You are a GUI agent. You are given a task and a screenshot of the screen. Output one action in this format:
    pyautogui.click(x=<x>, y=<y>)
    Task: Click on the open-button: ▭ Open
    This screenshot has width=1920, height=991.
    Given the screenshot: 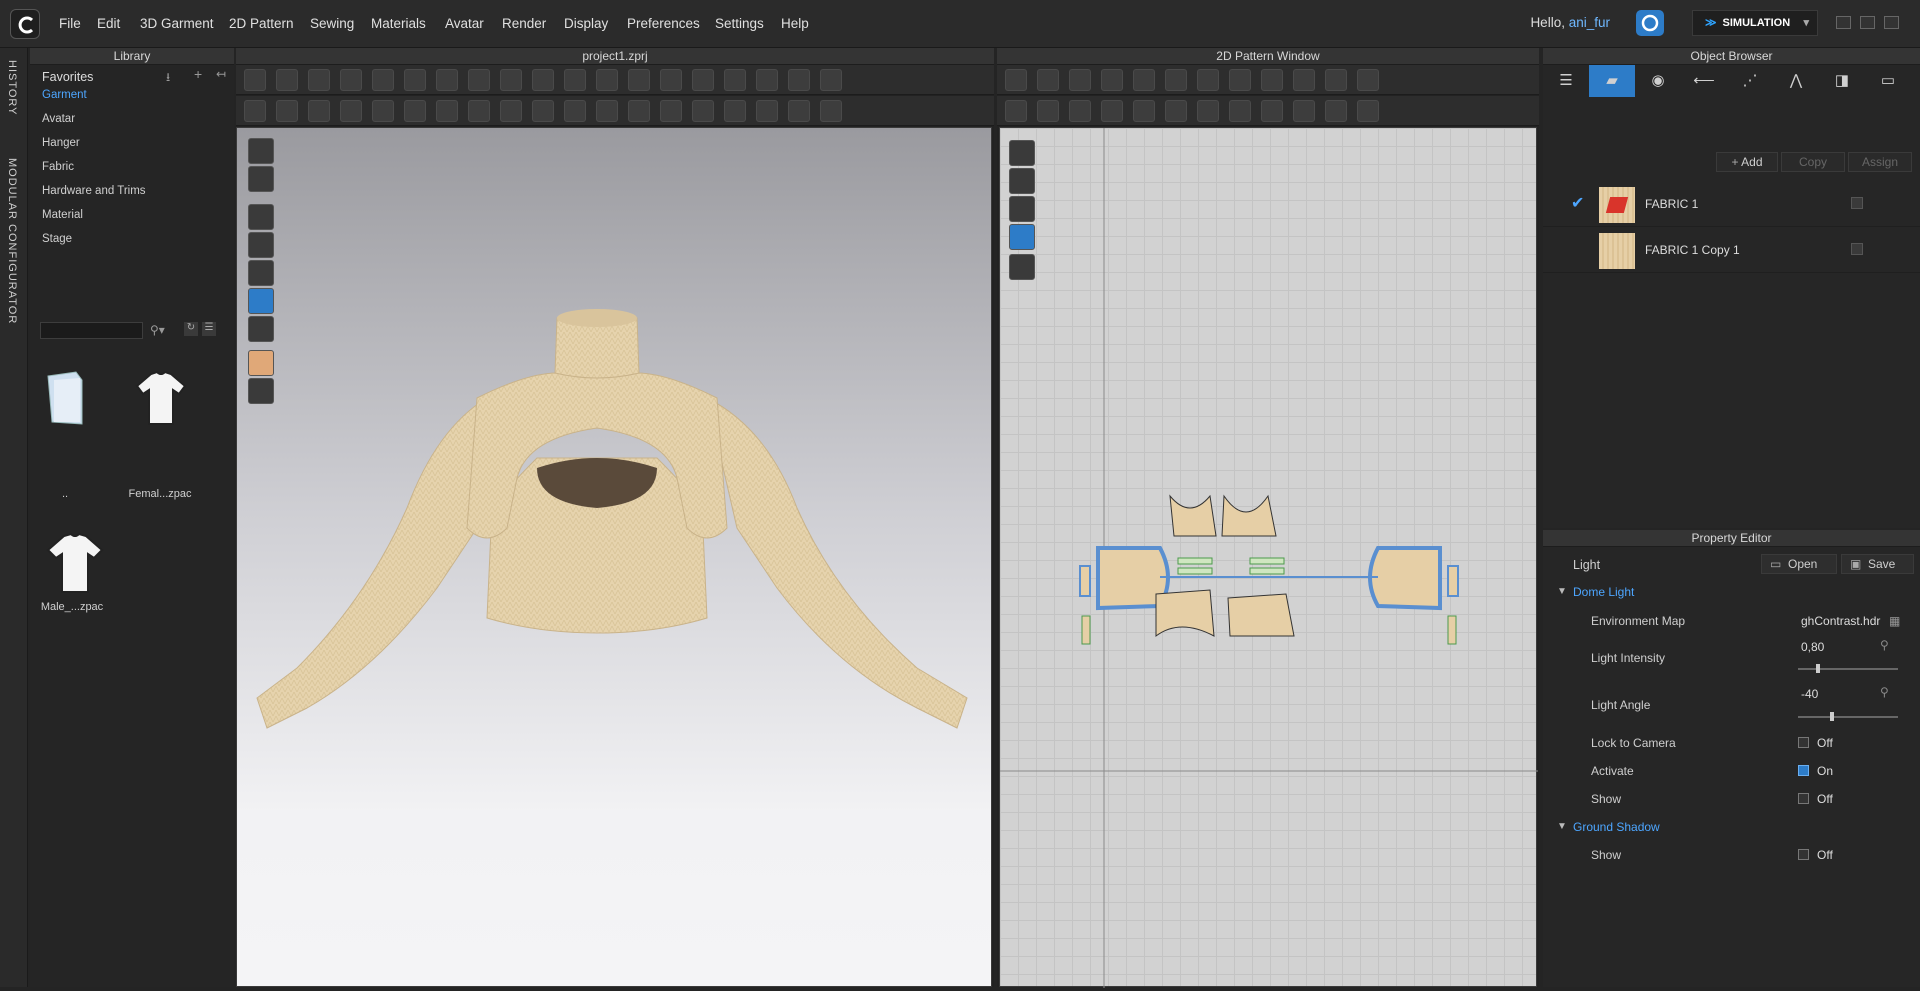 What is the action you would take?
    pyautogui.click(x=1799, y=564)
    